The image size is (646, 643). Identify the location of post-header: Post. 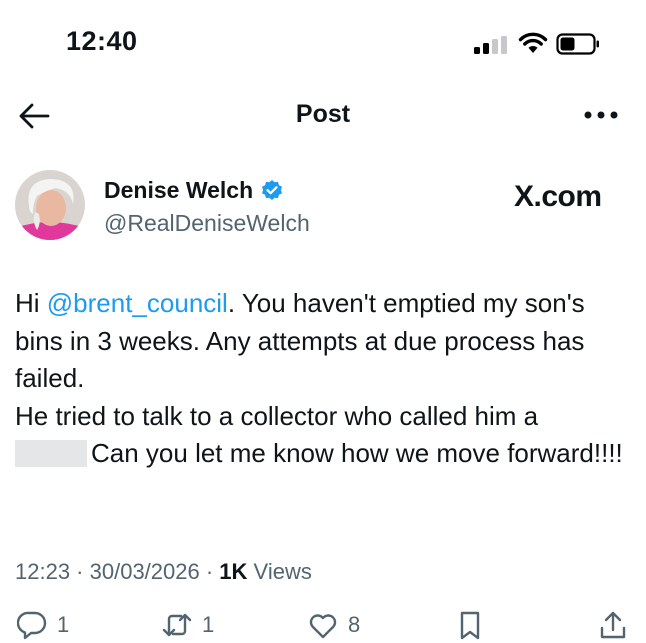
(323, 116).